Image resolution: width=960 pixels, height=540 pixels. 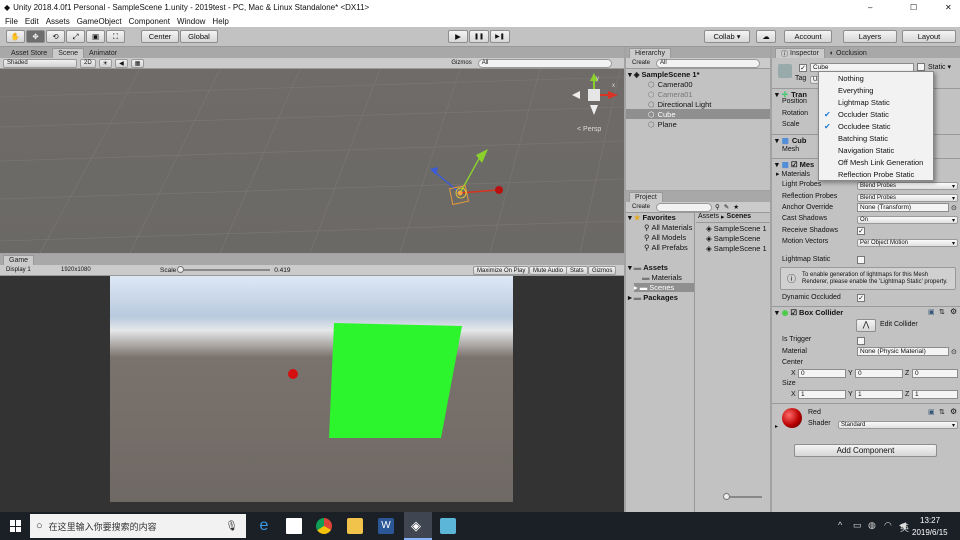 What do you see at coordinates (935, 394) in the screenshot?
I see `size-z-field: 1` at bounding box center [935, 394].